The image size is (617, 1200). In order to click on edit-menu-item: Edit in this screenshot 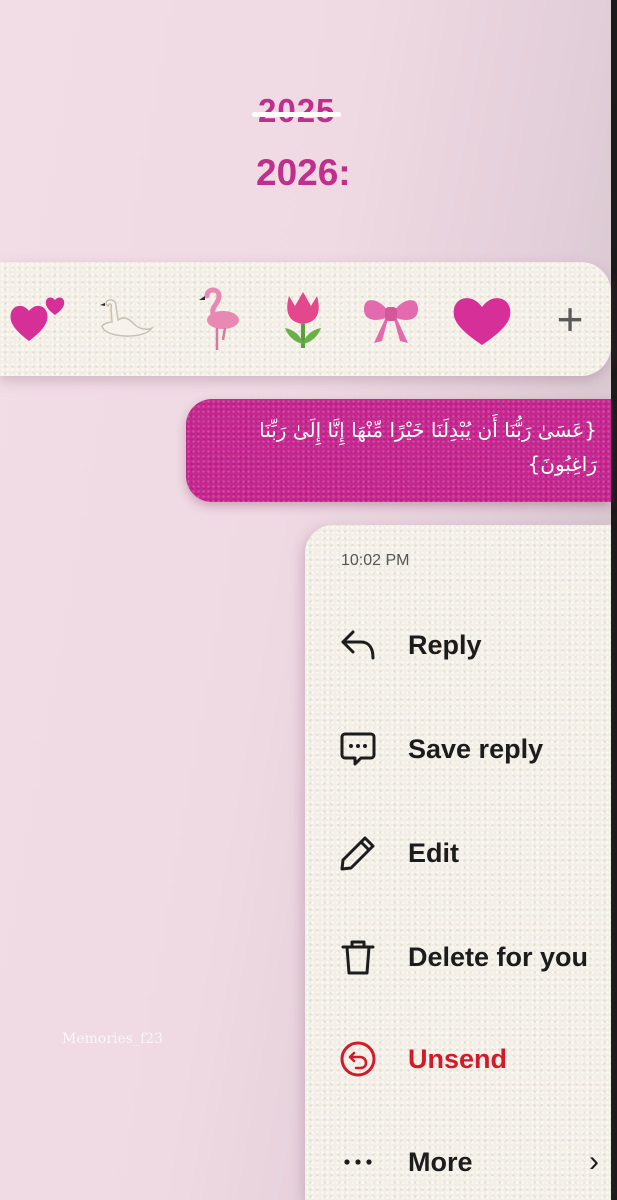, I will do `click(458, 853)`.